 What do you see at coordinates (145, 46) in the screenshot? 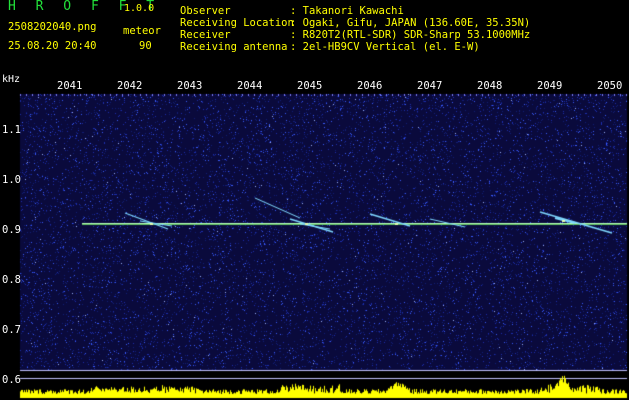
I see `meteor-count: 90` at bounding box center [145, 46].